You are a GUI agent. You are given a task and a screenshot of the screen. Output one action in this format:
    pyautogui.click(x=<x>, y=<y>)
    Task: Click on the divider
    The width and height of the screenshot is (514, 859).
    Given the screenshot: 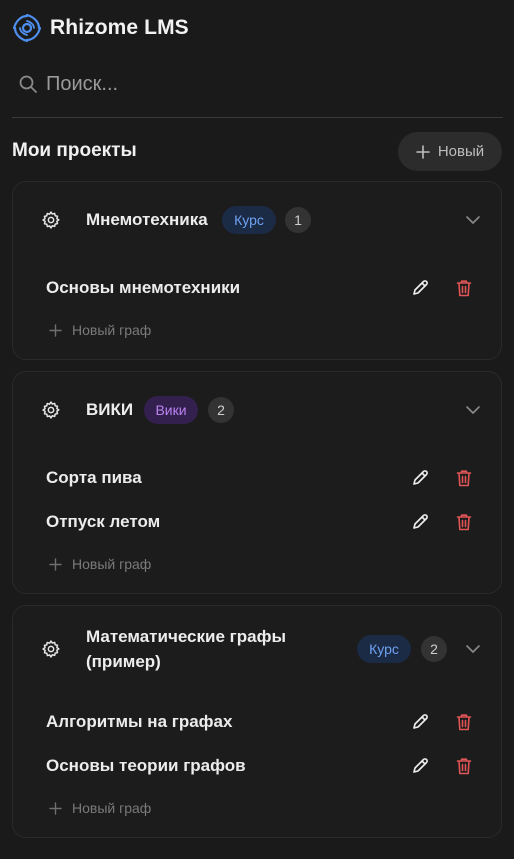 What is the action you would take?
    pyautogui.click(x=257, y=117)
    